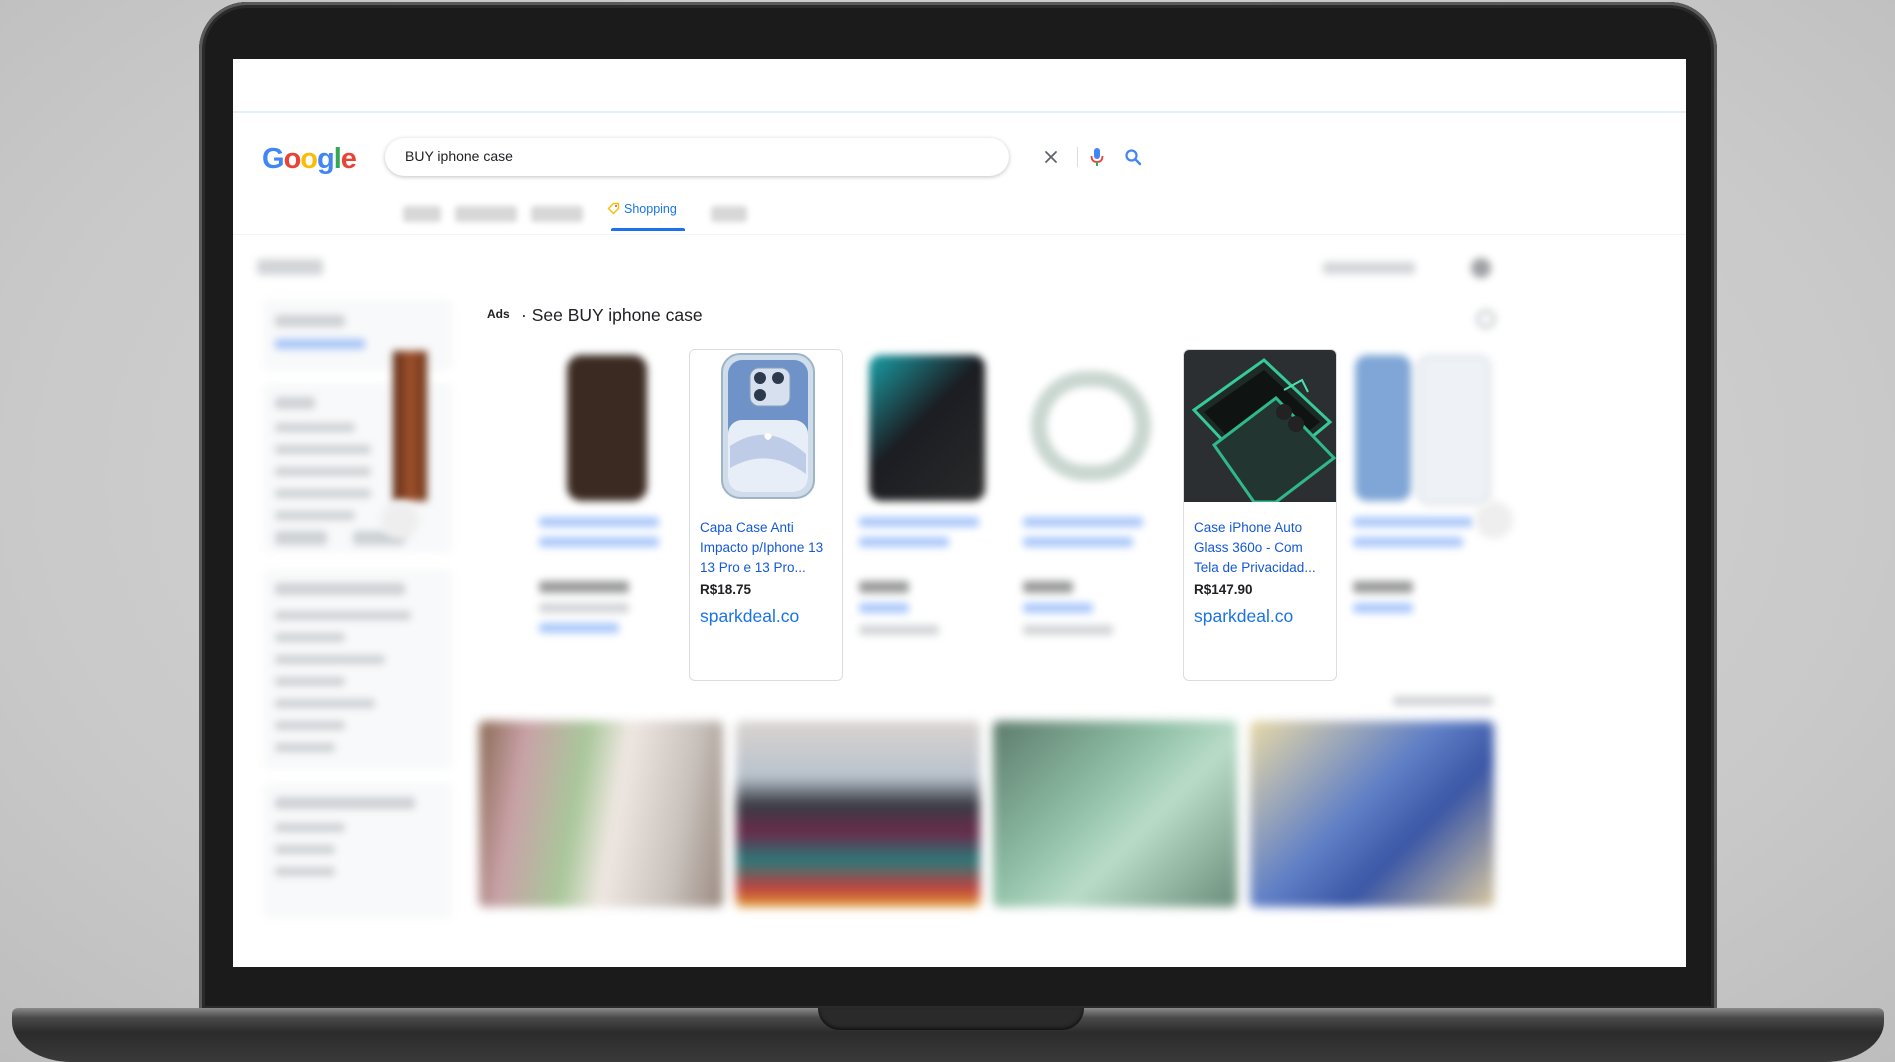 This screenshot has height=1062, width=1895. Describe the element at coordinates (959, 86) in the screenshot. I see `browser-top-bar` at that location.